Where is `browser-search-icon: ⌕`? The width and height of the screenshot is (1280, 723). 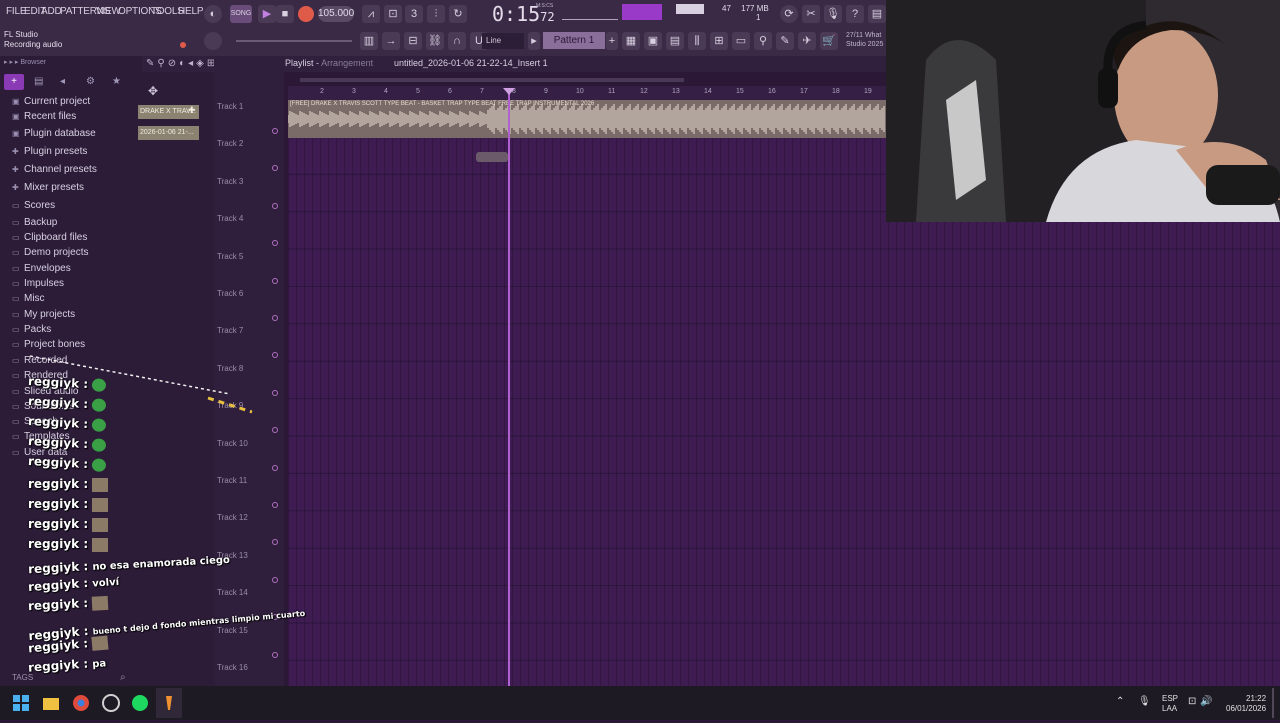
browser-search-icon: ⌕ is located at coordinates (123, 677).